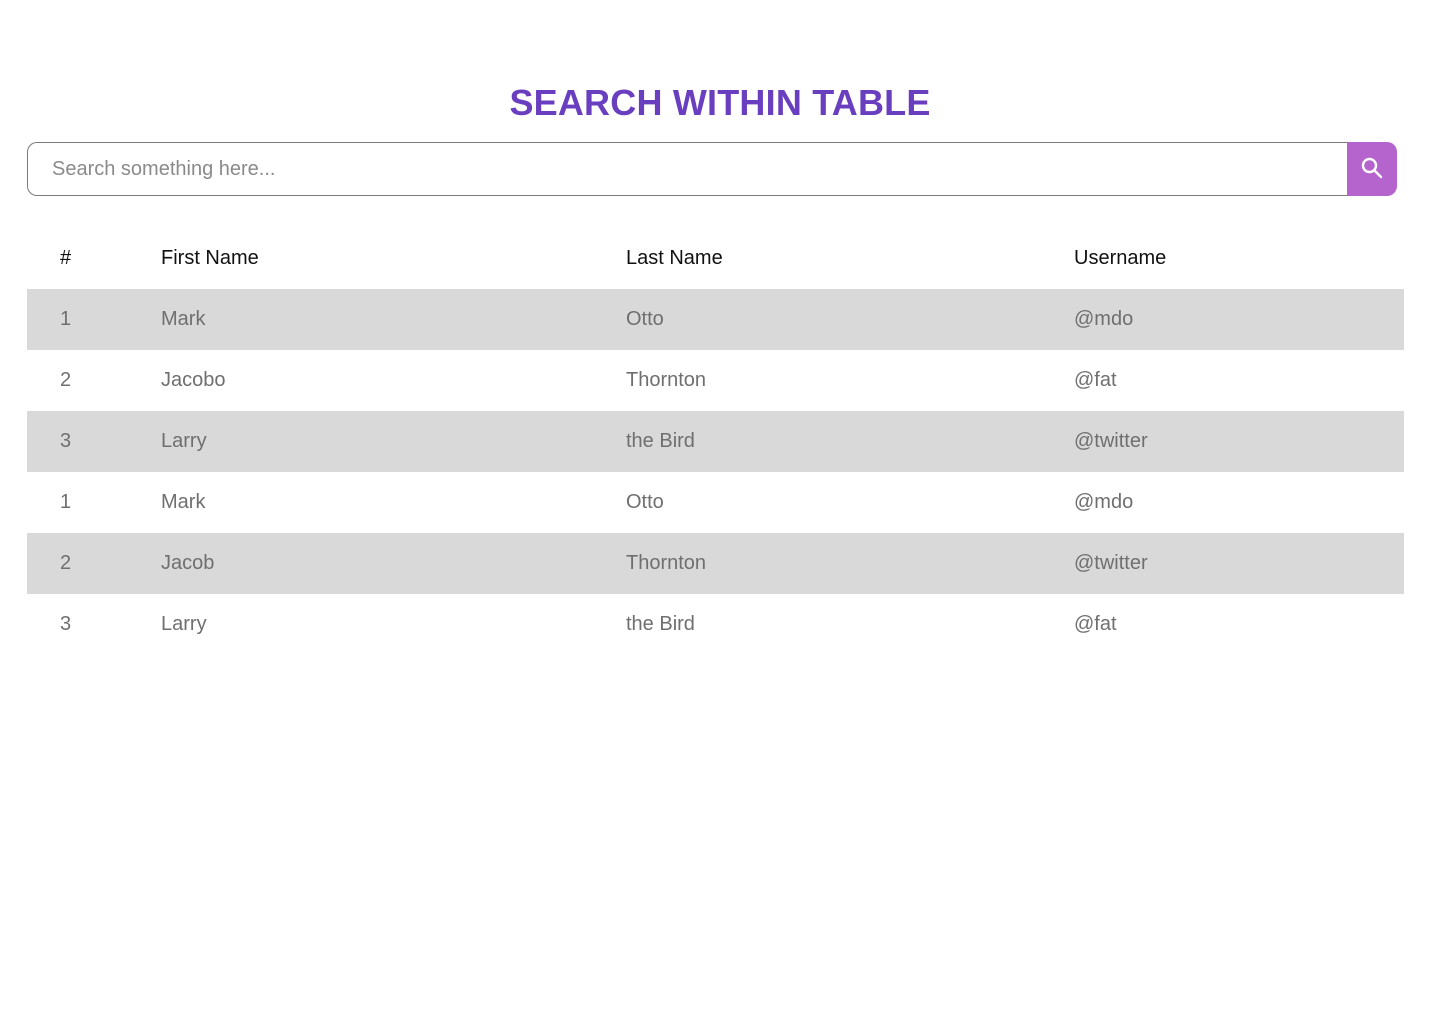  What do you see at coordinates (715, 563) in the screenshot?
I see `table-row: 2 Jacob Thornton @twitter` at bounding box center [715, 563].